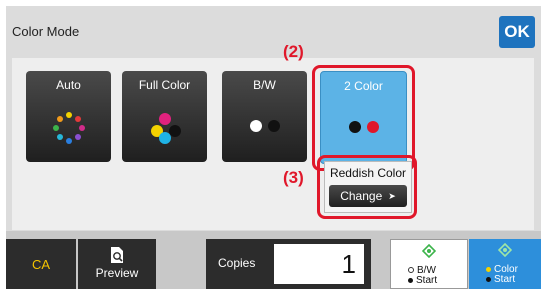 The image size is (547, 295). Describe the element at coordinates (293, 177) in the screenshot. I see `step3-callout: (3)` at that location.